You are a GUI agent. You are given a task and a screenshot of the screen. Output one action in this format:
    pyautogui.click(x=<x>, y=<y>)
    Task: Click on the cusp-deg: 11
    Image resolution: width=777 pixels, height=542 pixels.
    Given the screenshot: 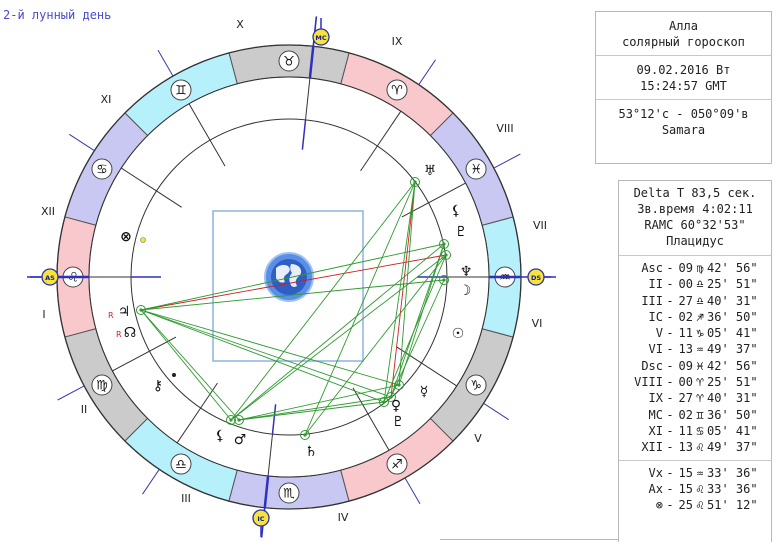 What is the action you would take?
    pyautogui.click(x=685, y=430)
    